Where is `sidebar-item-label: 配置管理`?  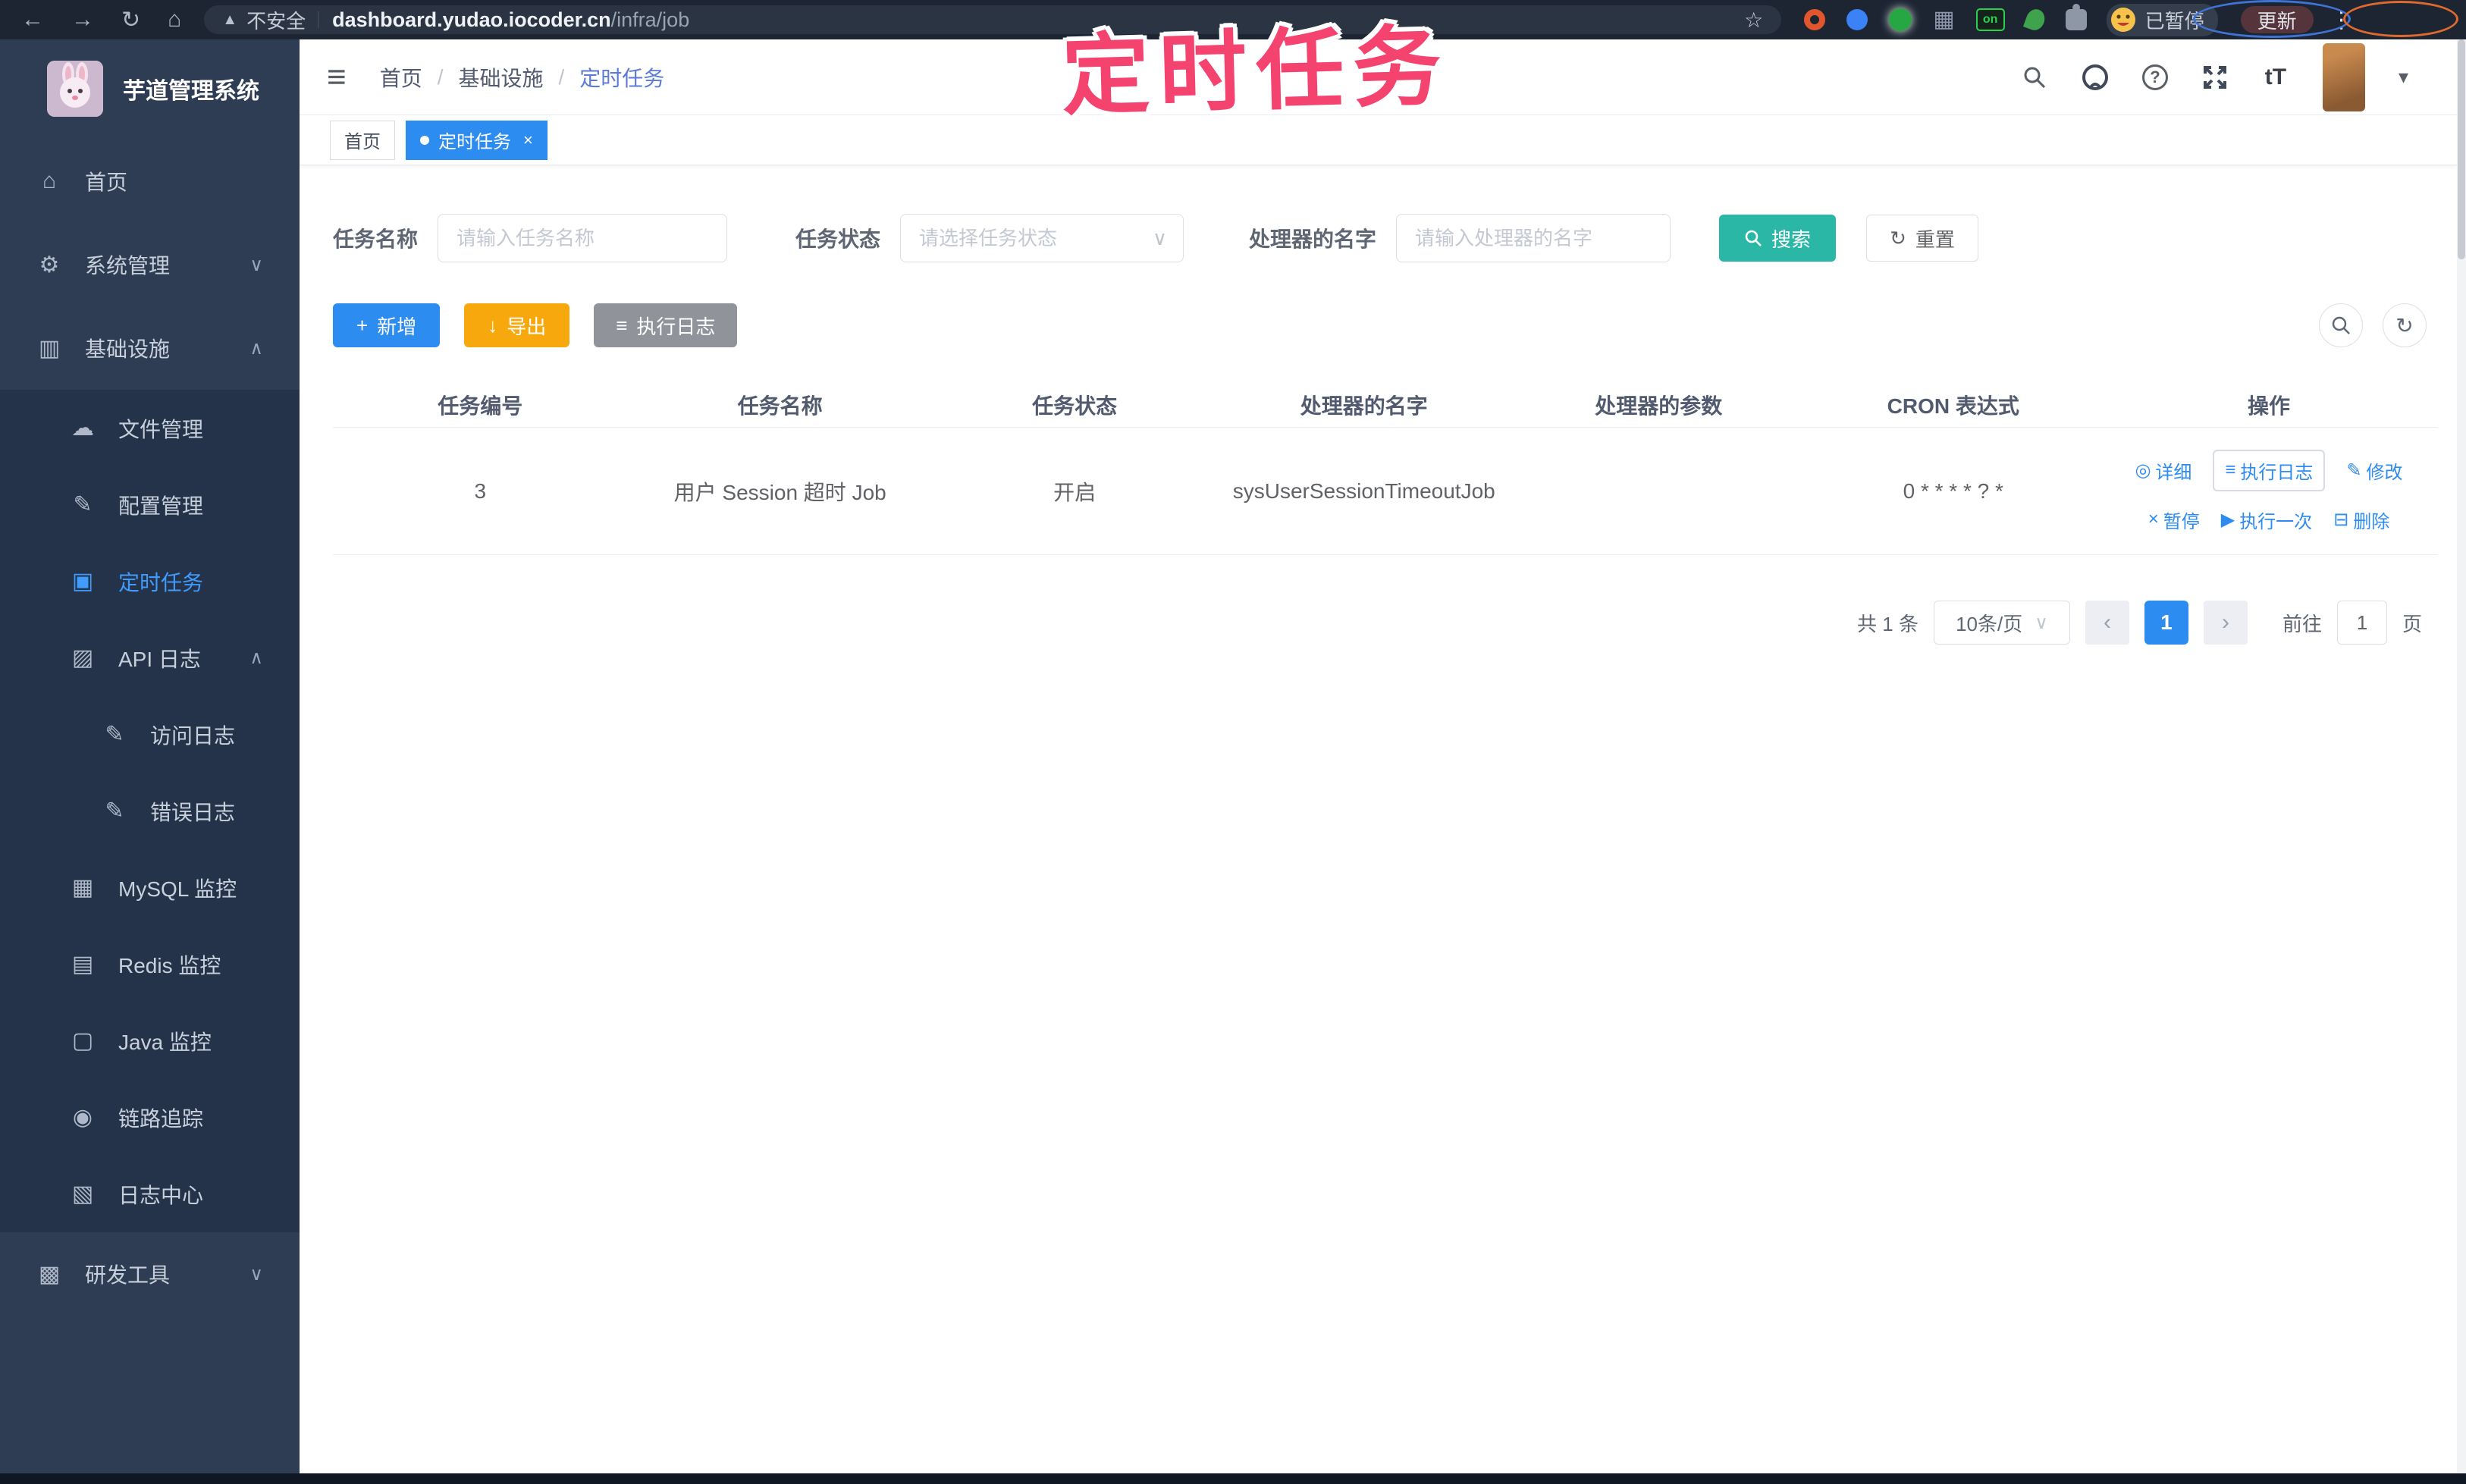 sidebar-item-label: 配置管理 is located at coordinates (161, 506).